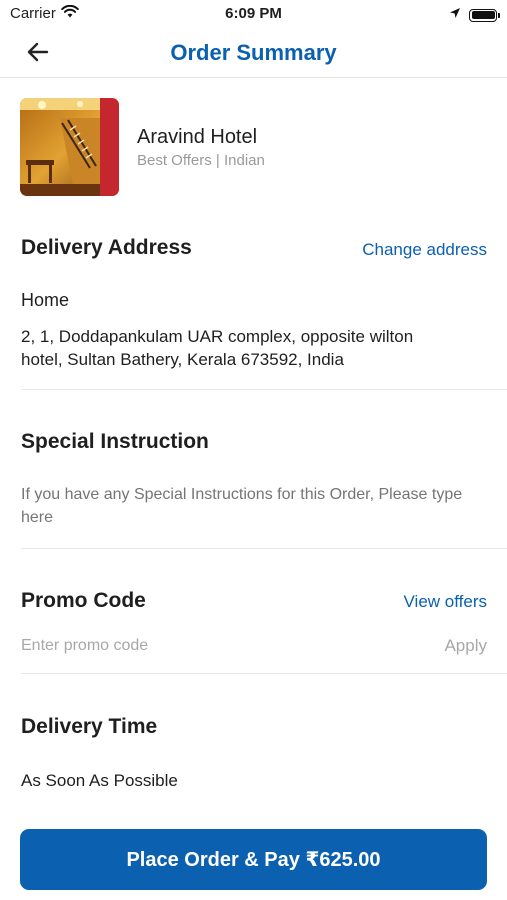 Image resolution: width=507 pixels, height=900 pixels. I want to click on address-label: Home, so click(45, 300).